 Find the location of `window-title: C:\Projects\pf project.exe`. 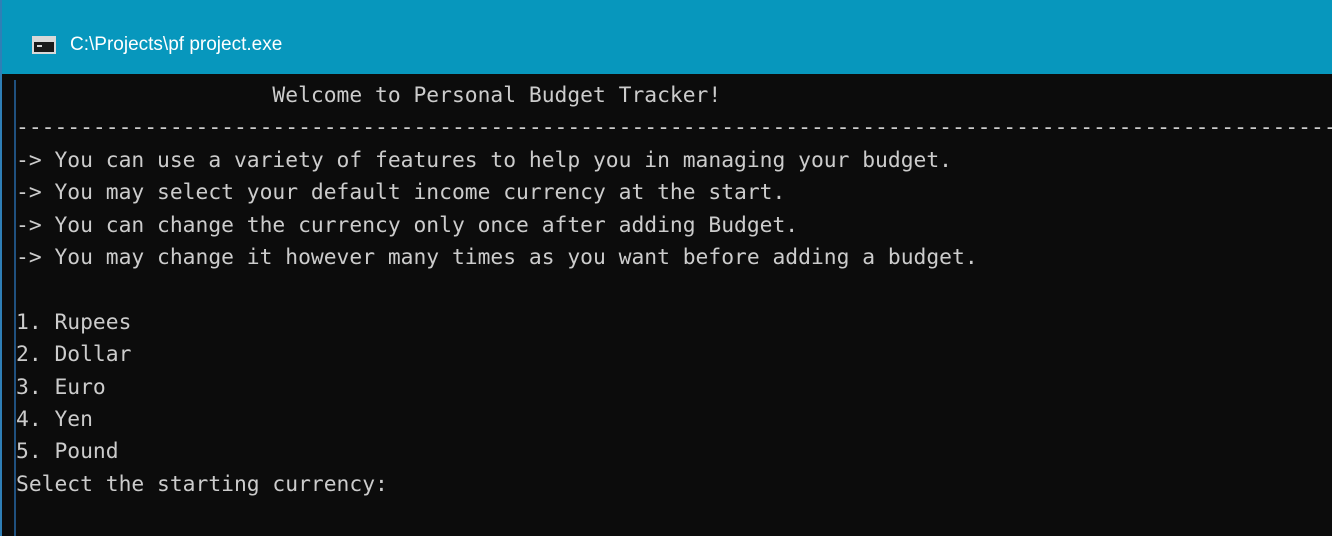

window-title: C:\Projects\pf project.exe is located at coordinates (176, 44).